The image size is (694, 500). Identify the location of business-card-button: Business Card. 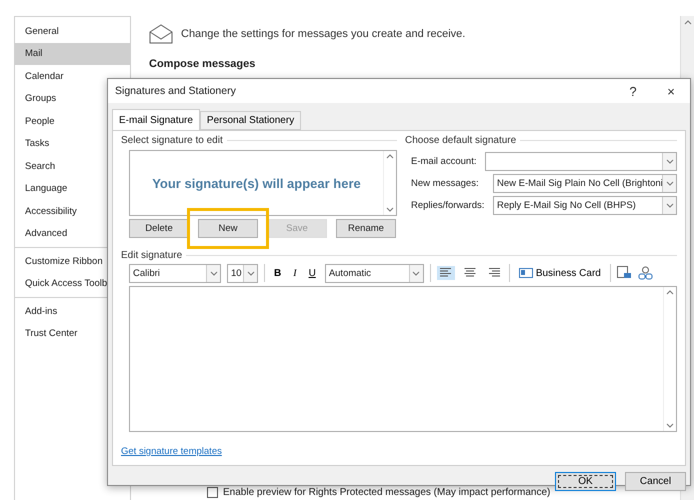
(560, 273).